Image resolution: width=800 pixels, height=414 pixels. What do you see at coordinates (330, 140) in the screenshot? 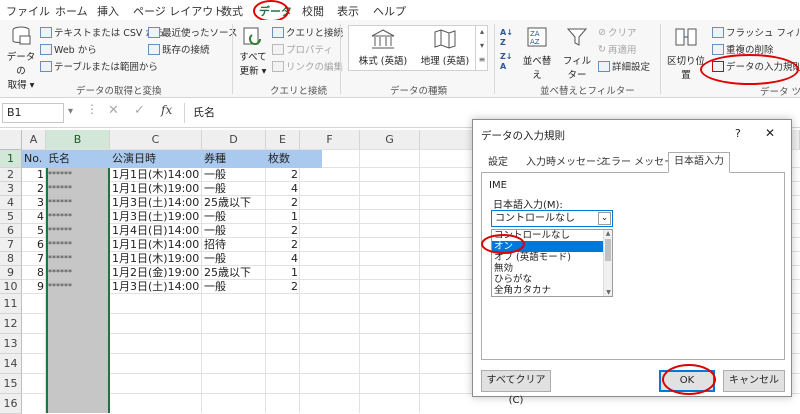
I see `column-header: F` at bounding box center [330, 140].